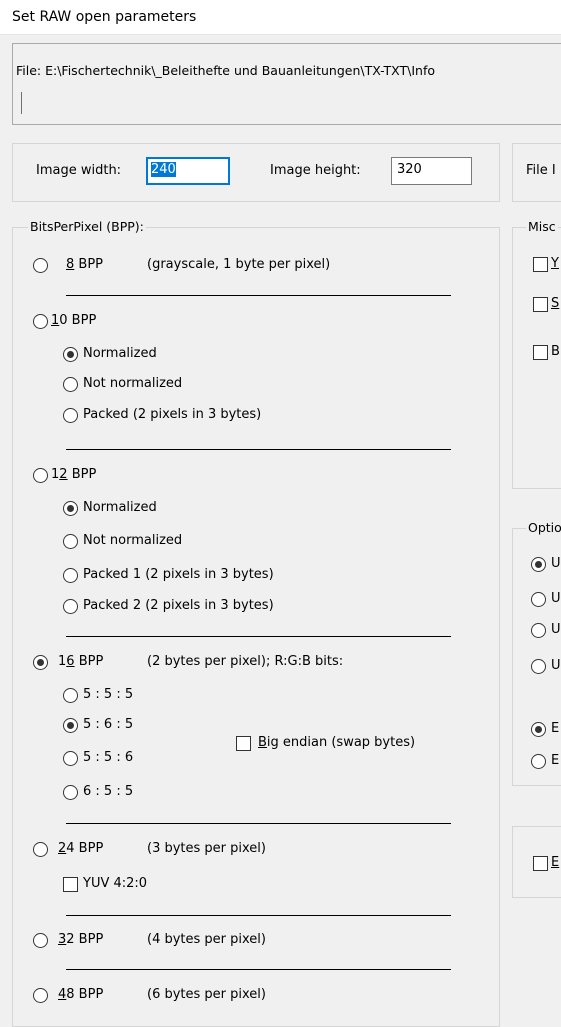 This screenshot has width=561, height=1027. What do you see at coordinates (40, 940) in the screenshot?
I see `radio-32bpp` at bounding box center [40, 940].